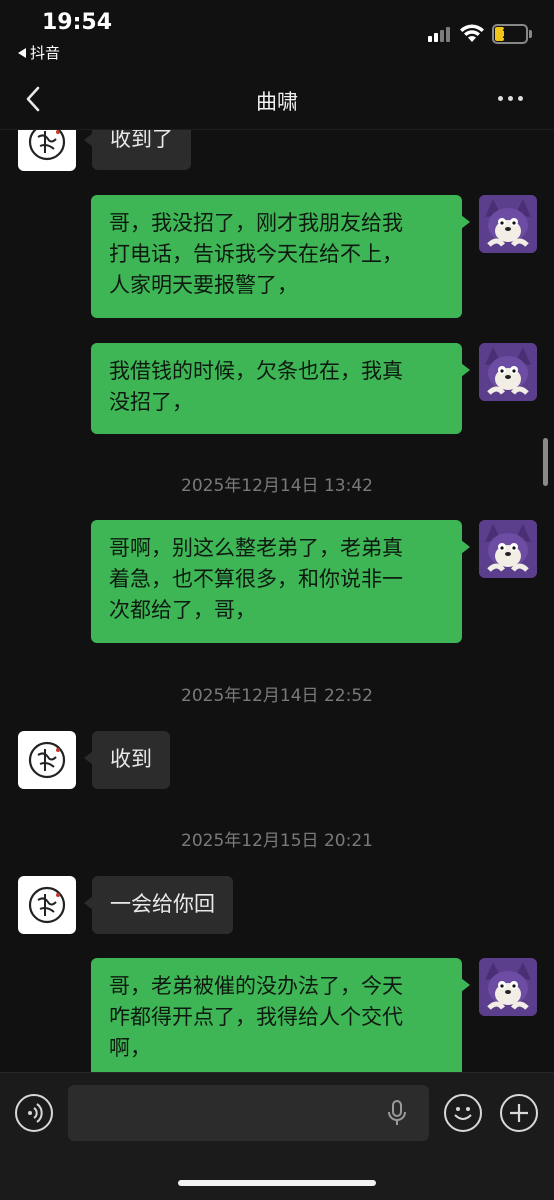 This screenshot has height=1200, width=554. What do you see at coordinates (256, 223) in the screenshot?
I see `message-line: 哥，我没招了，刚才我朋友给我` at bounding box center [256, 223].